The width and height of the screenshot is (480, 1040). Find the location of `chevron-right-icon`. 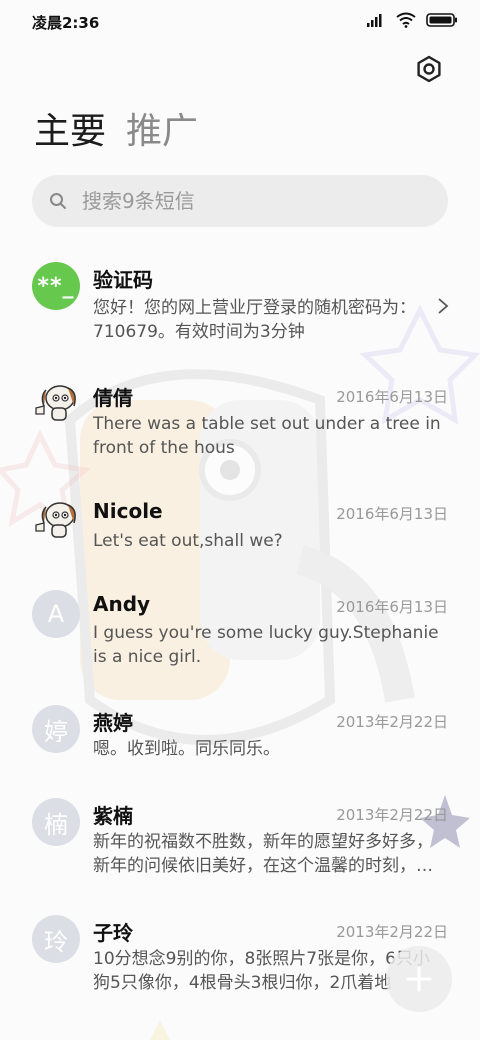

chevron-right-icon is located at coordinates (443, 306).